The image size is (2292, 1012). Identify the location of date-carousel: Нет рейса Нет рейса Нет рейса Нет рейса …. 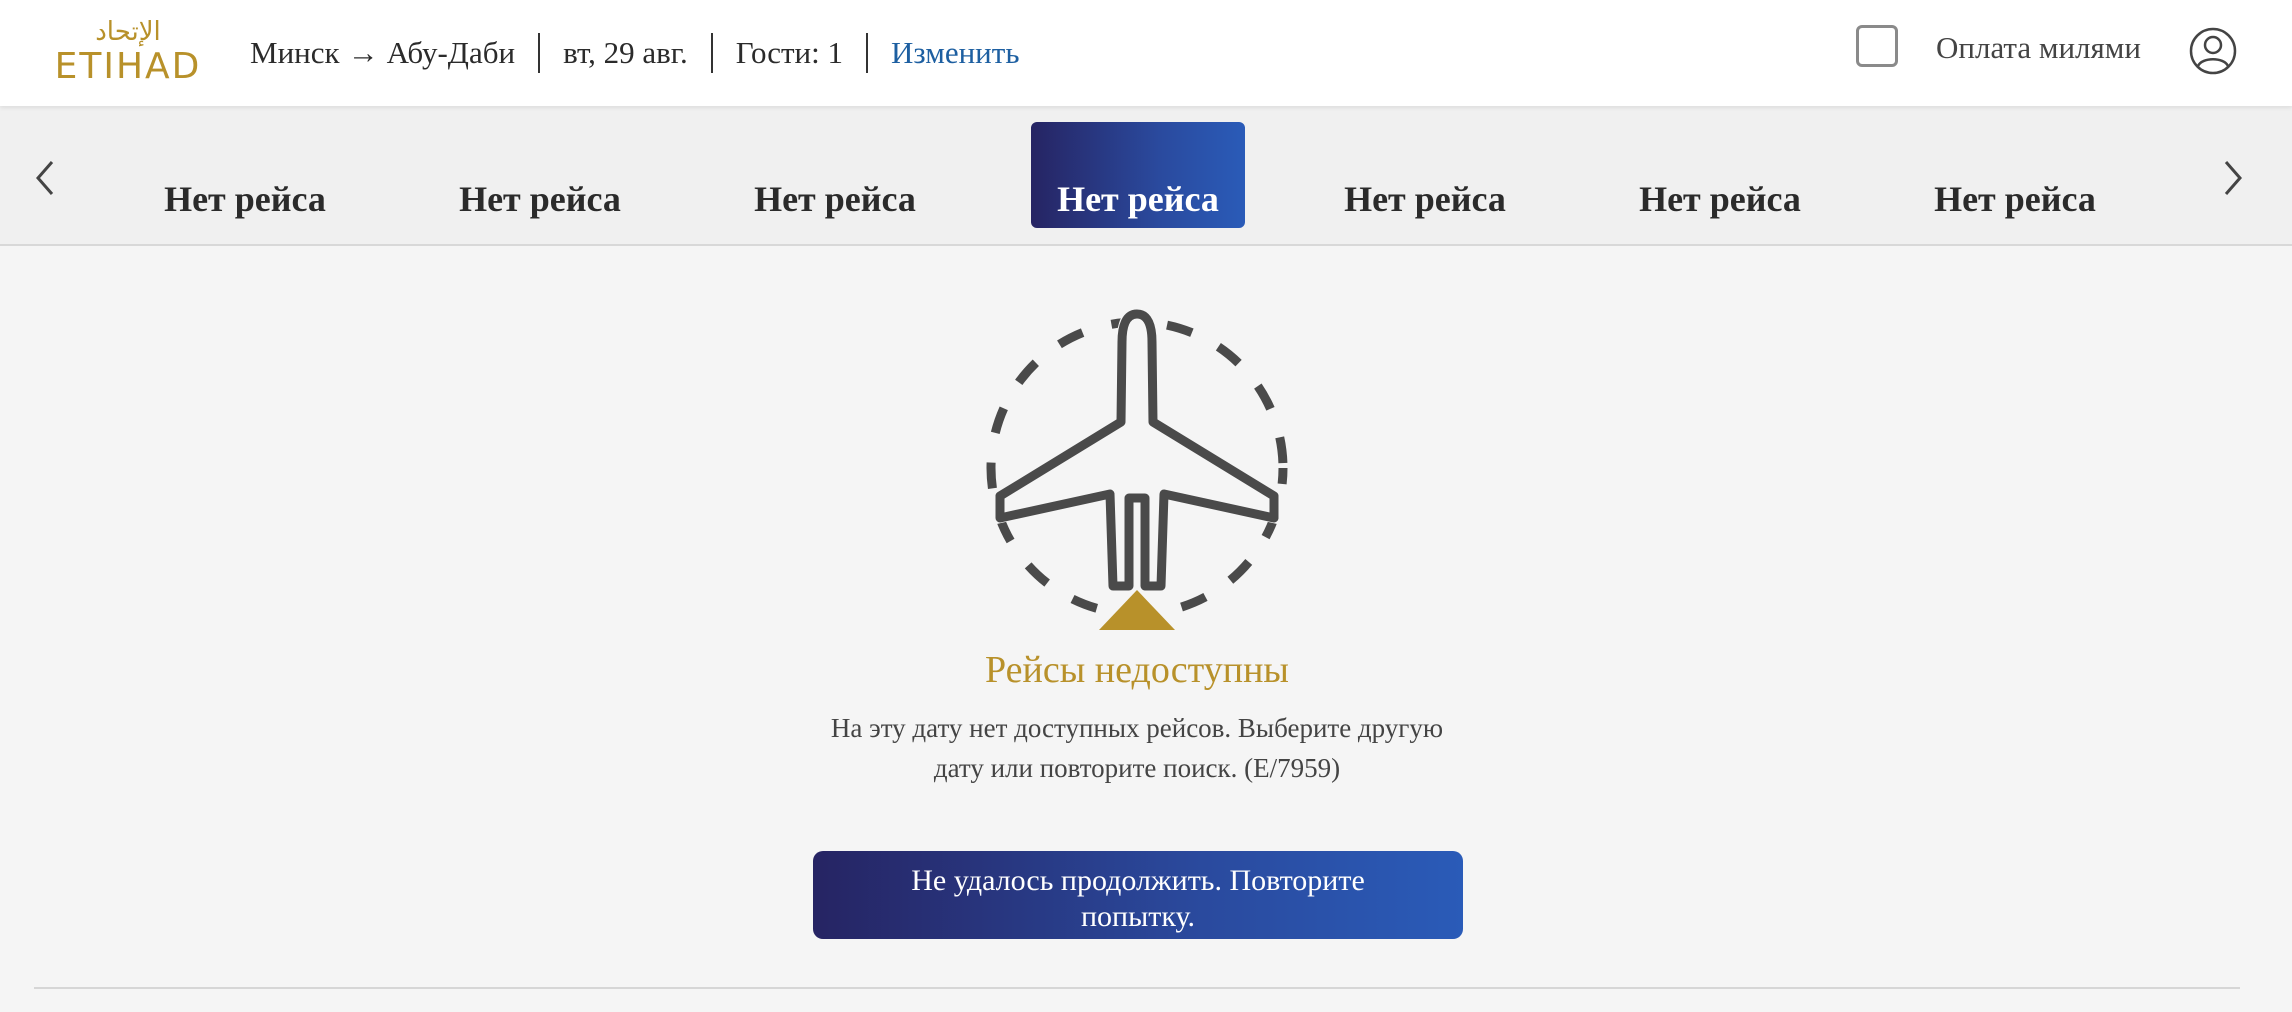
(1146, 176).